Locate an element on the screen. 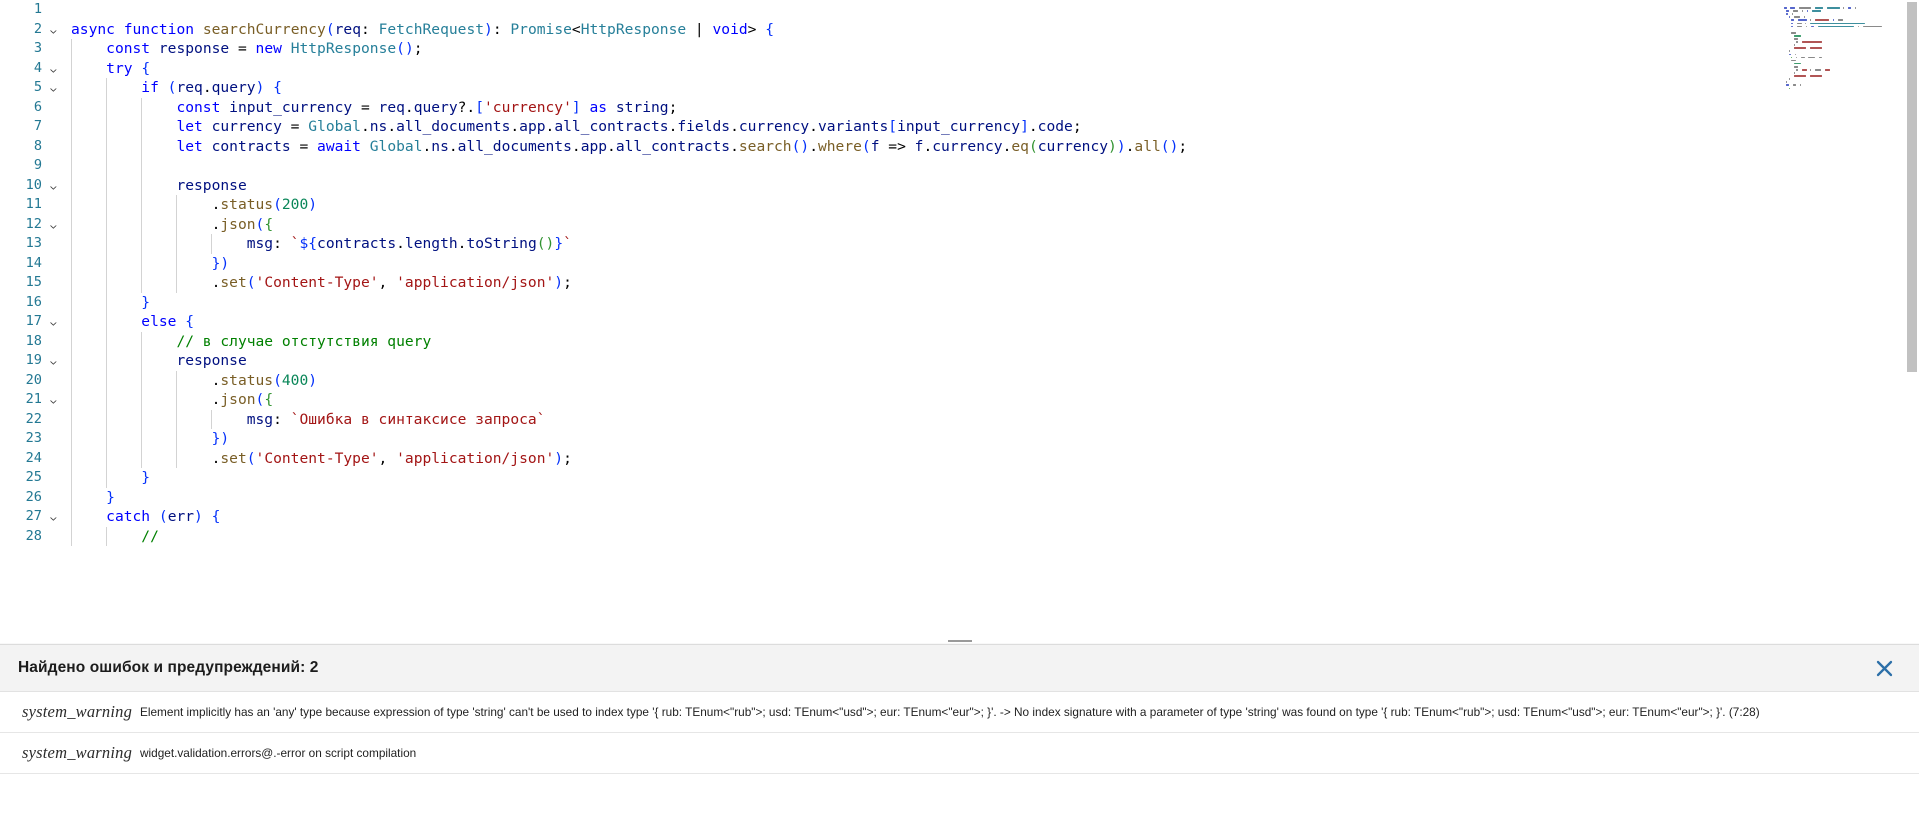 The width and height of the screenshot is (1919, 832). code-line: 3 const response = new HttpResponse(); is located at coordinates (959, 49).